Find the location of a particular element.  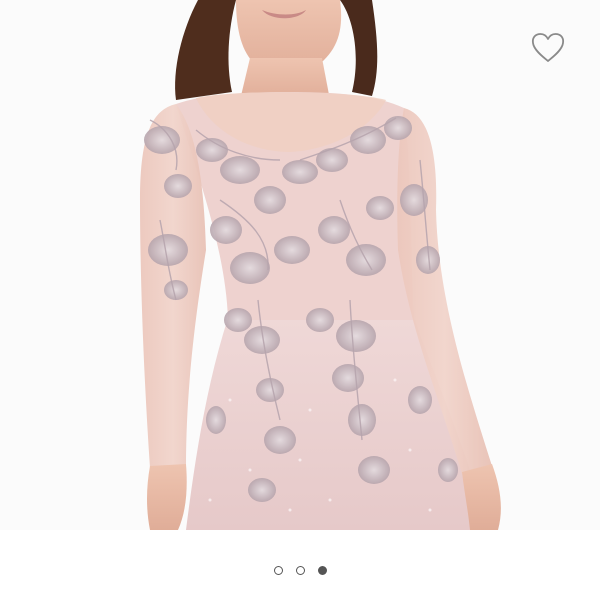

heart-outline-icon is located at coordinates (548, 47).